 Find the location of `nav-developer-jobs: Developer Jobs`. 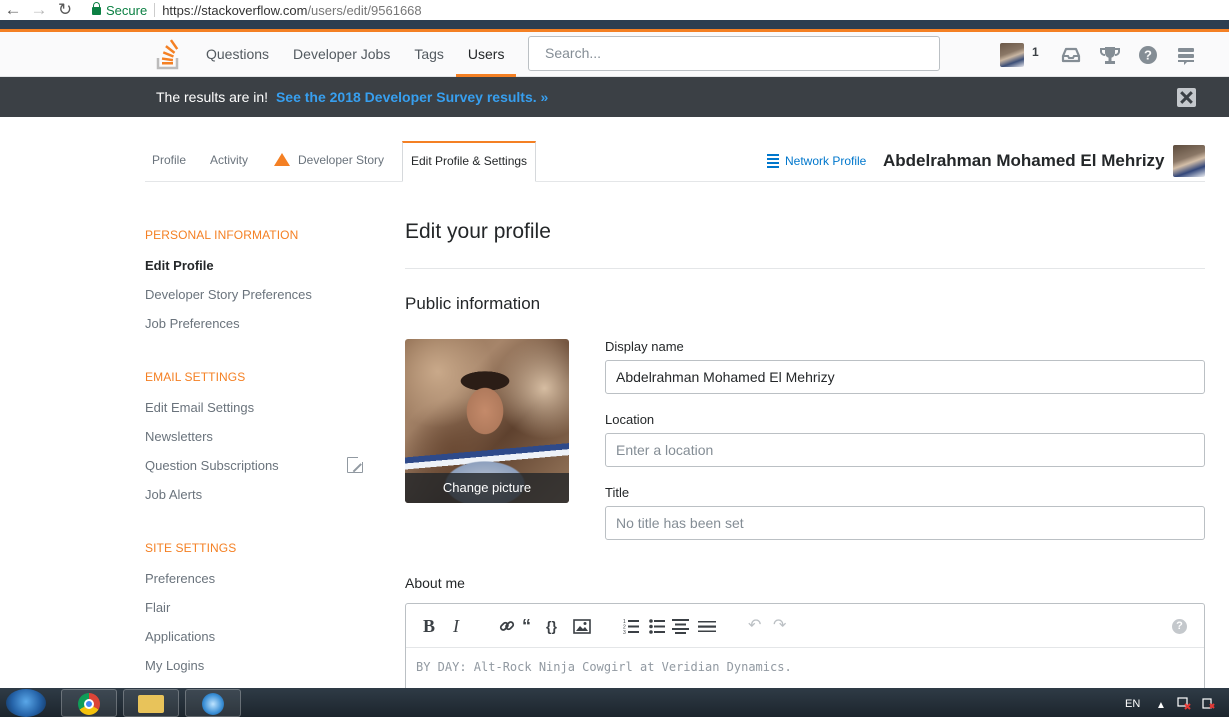

nav-developer-jobs: Developer Jobs is located at coordinates (341, 54).